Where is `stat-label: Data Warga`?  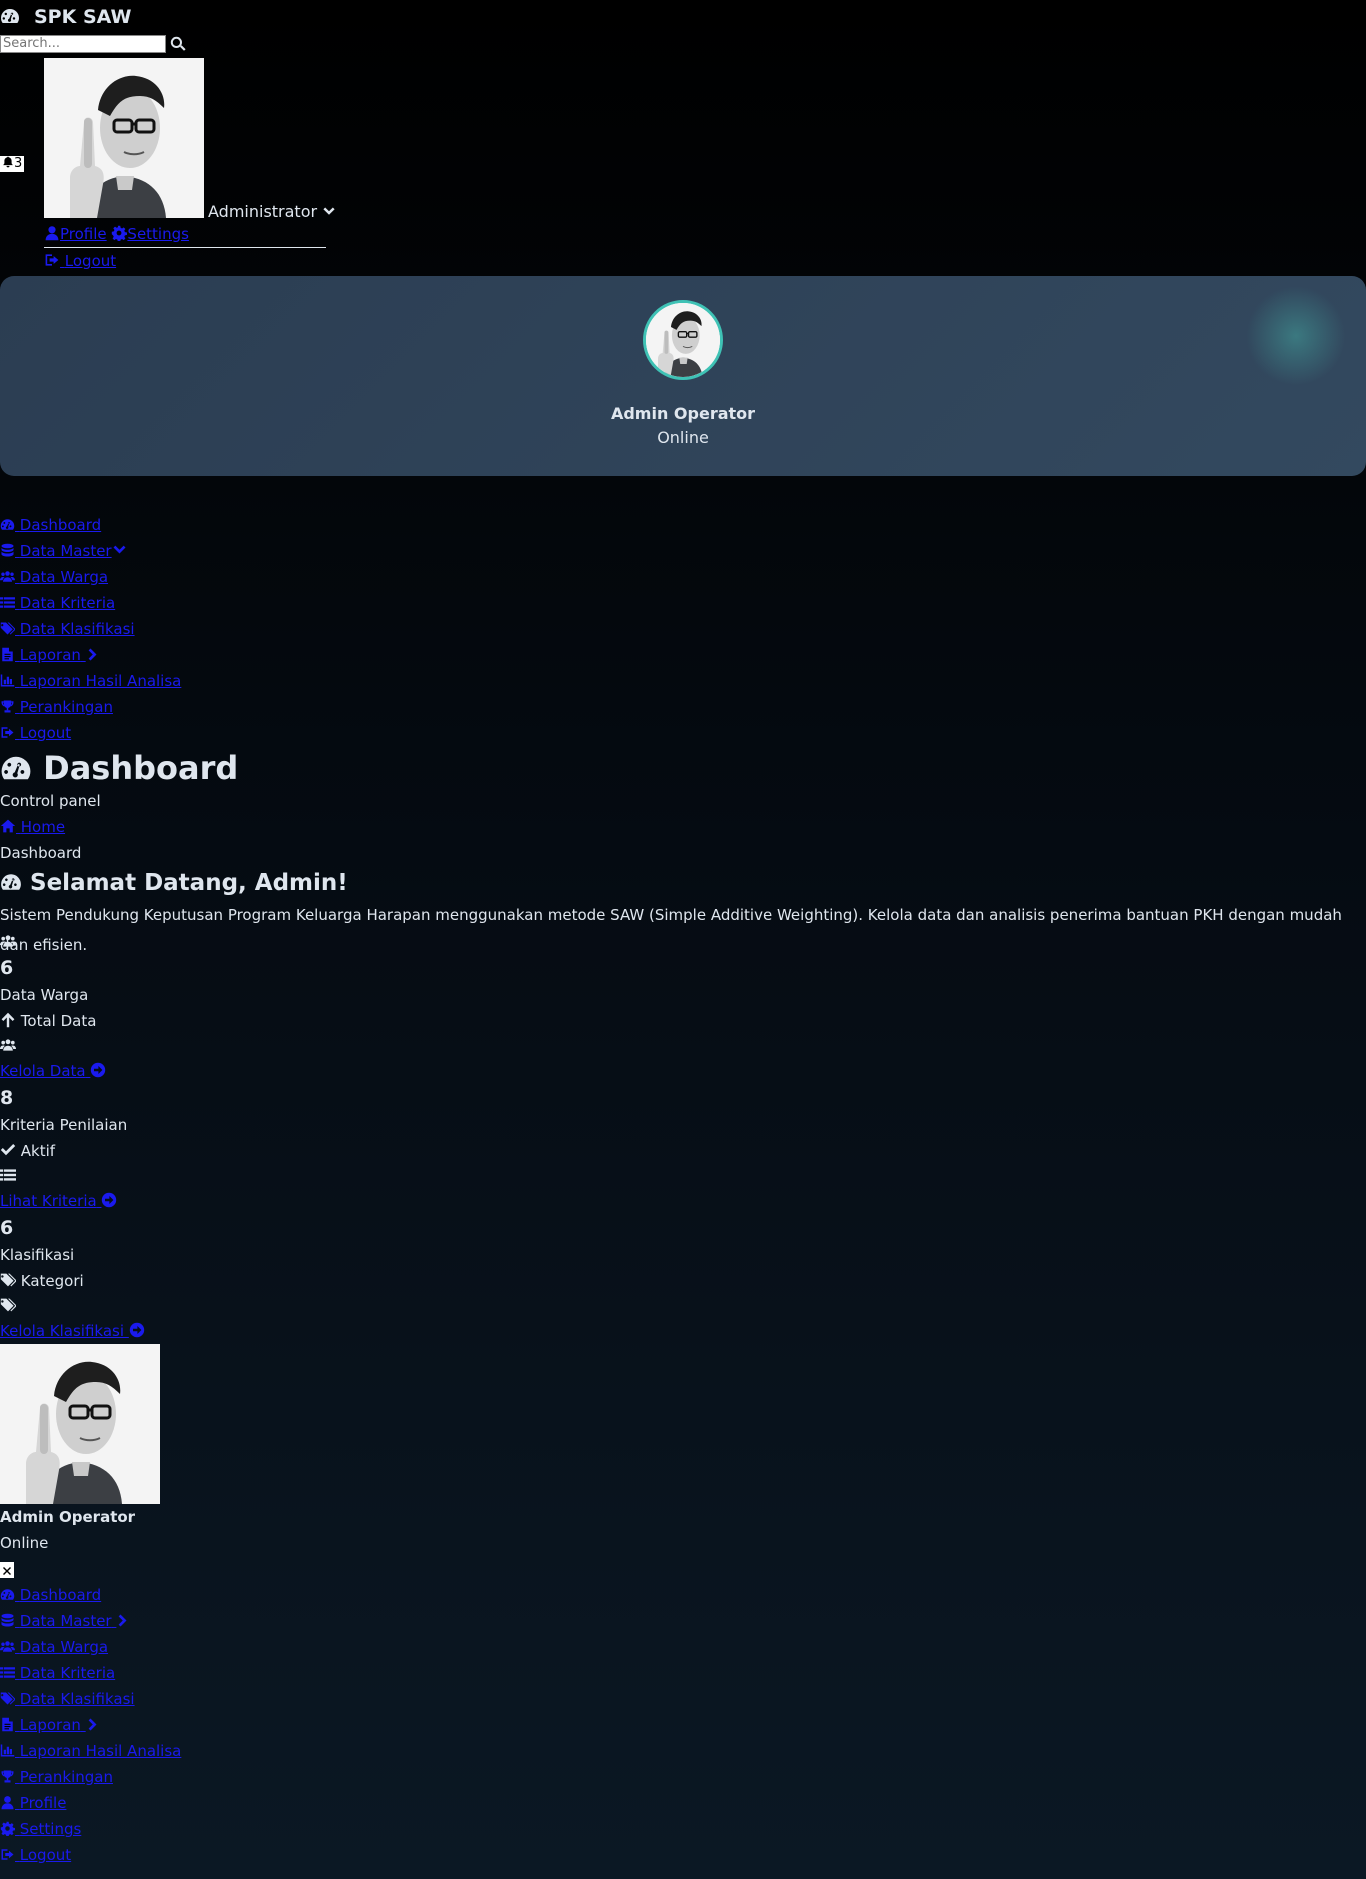 stat-label: Data Warga is located at coordinates (44, 995).